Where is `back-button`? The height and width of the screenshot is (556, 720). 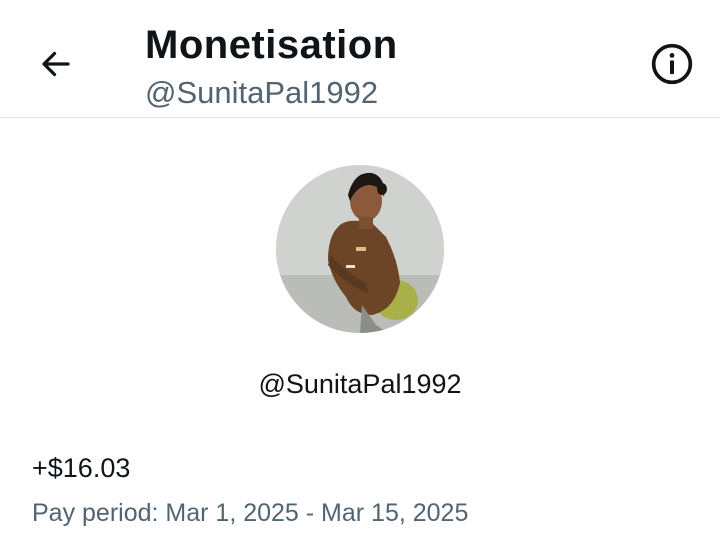
back-button is located at coordinates (56, 64).